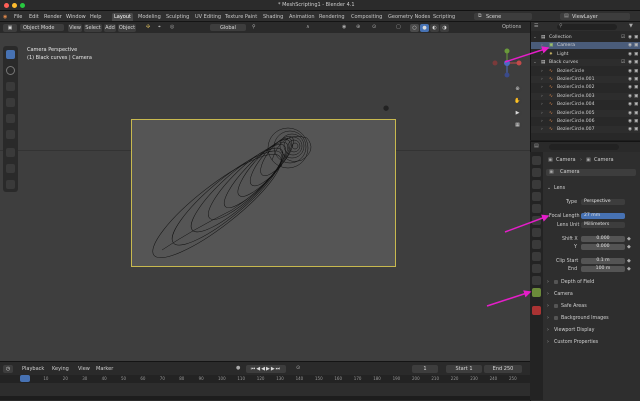 The height and width of the screenshot is (401, 640). Describe the element at coordinates (527, 223) in the screenshot. I see `arrow-to-focal-length` at that location.